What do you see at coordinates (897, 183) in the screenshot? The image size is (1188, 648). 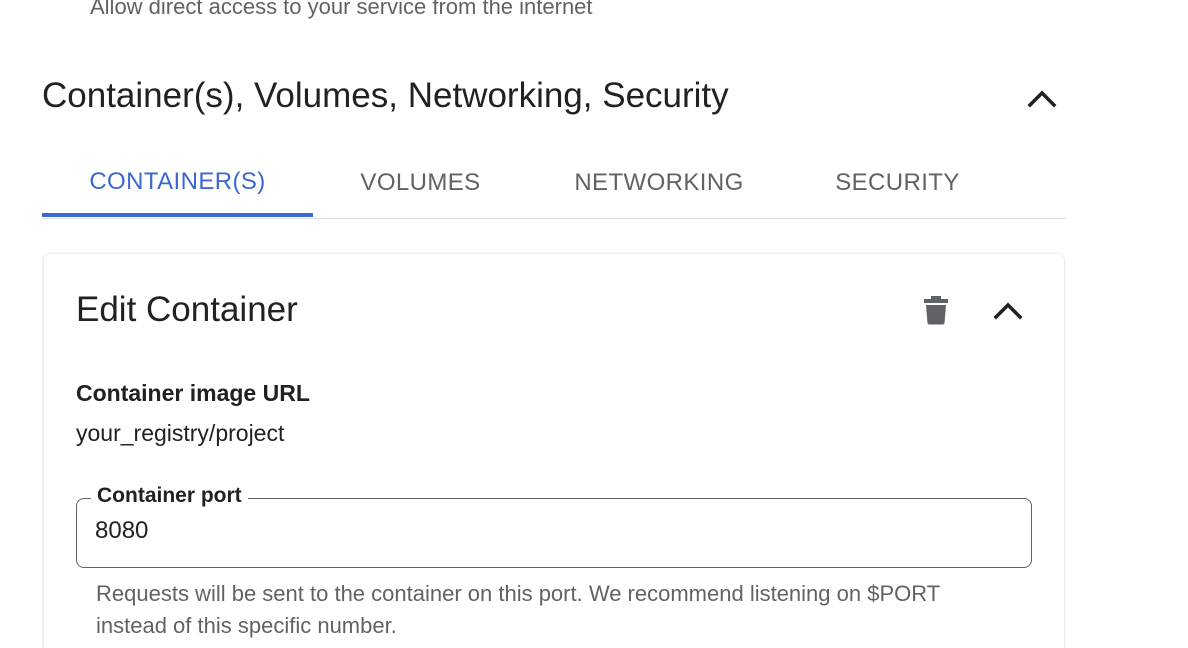 I see `tab-security: SECURITY` at bounding box center [897, 183].